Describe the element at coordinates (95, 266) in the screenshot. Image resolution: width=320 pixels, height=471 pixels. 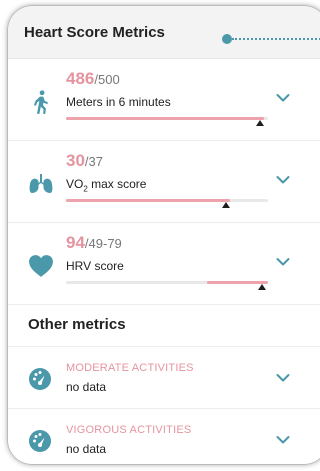
I see `metric-label: HRV score` at that location.